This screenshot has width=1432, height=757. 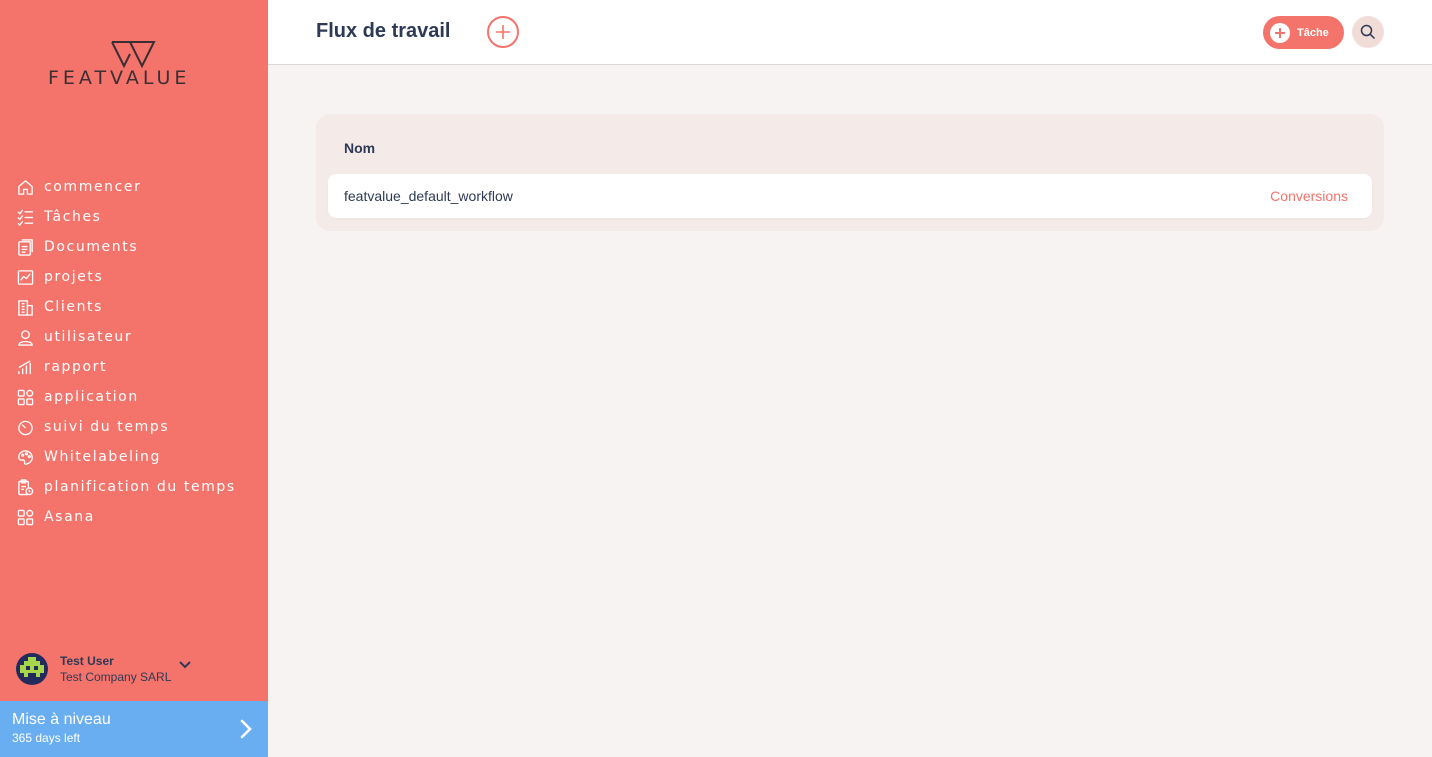 I want to click on add-task-label: Tâche, so click(x=1313, y=32).